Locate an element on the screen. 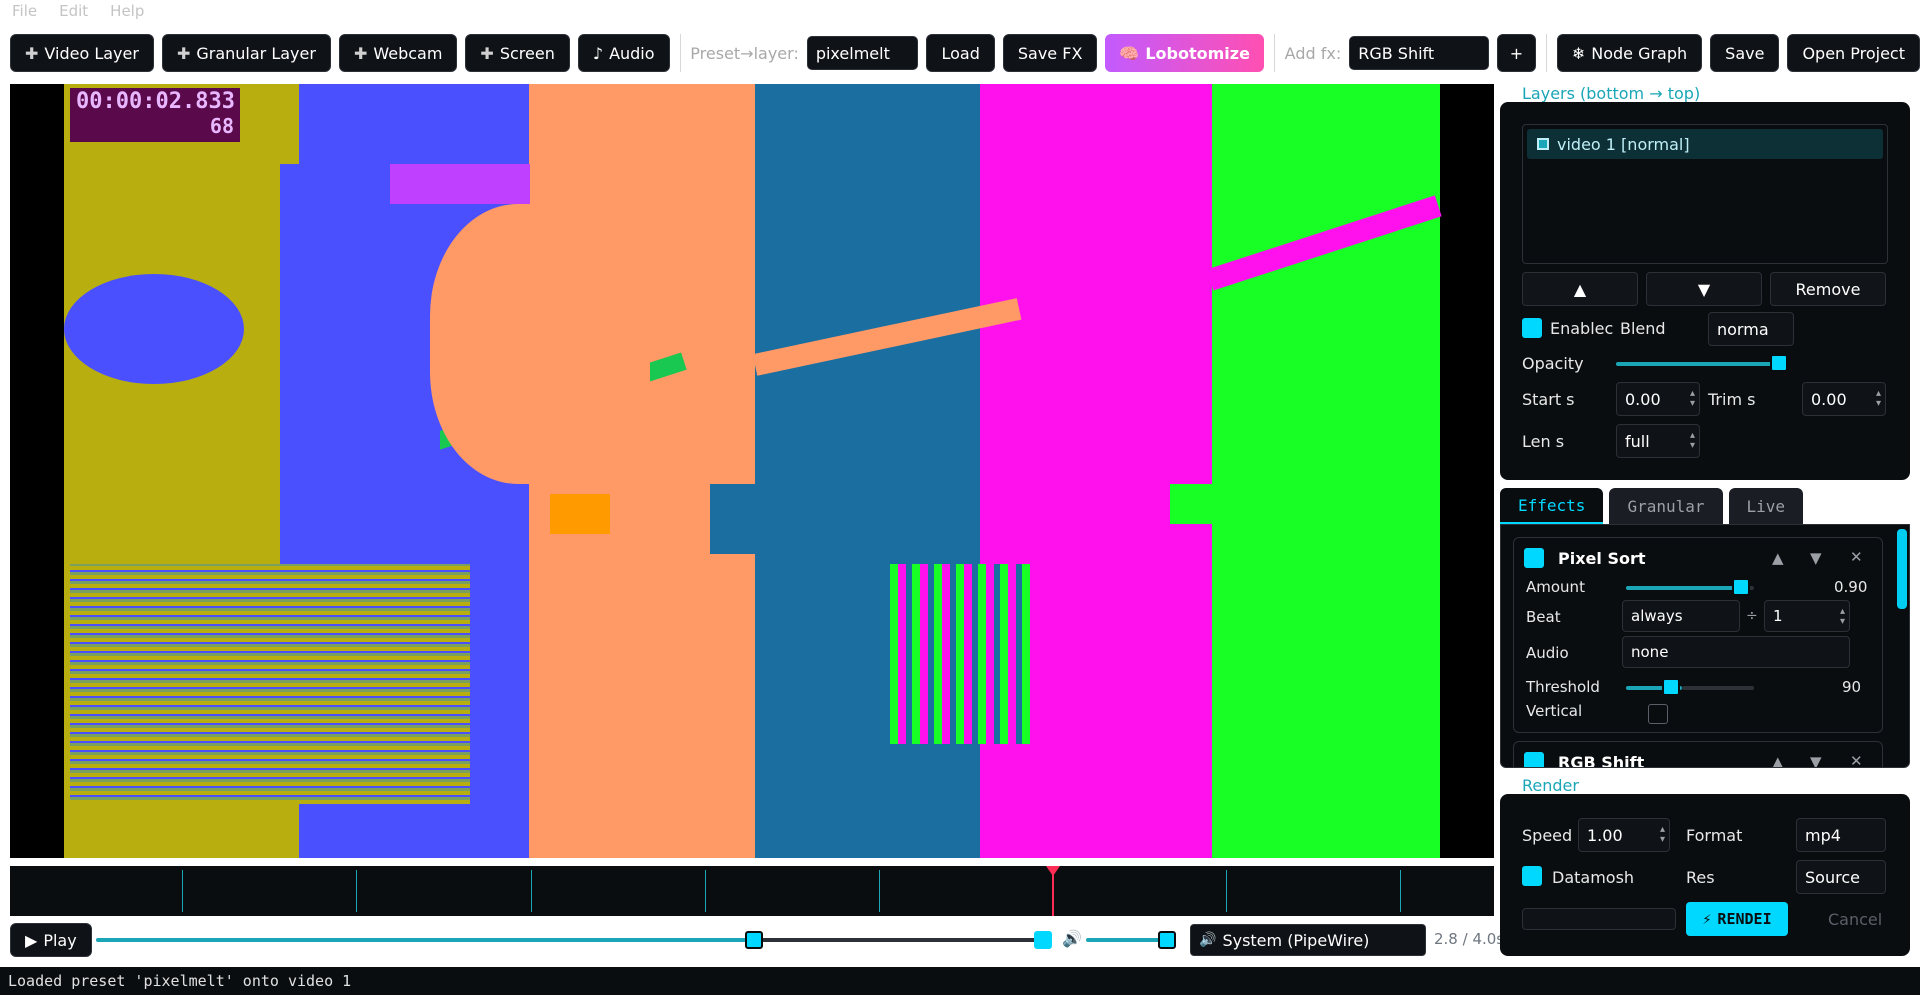  speed-label: Speed is located at coordinates (1547, 835).